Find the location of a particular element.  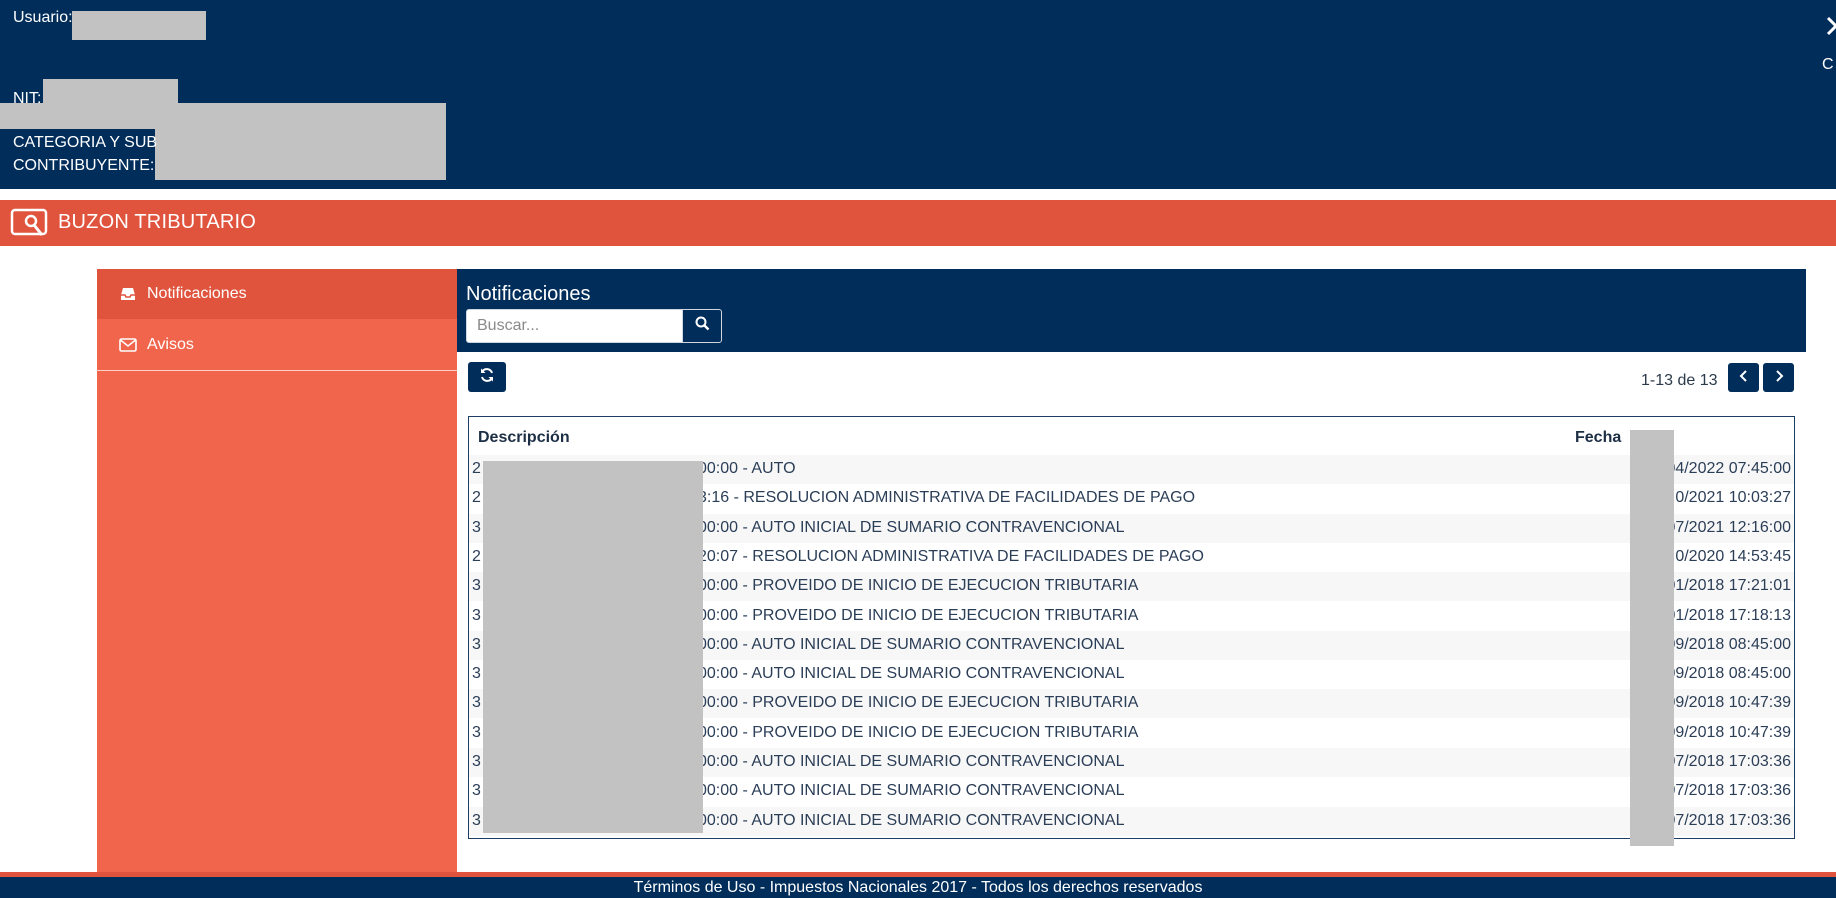

refresh-icon is located at coordinates (487, 377).